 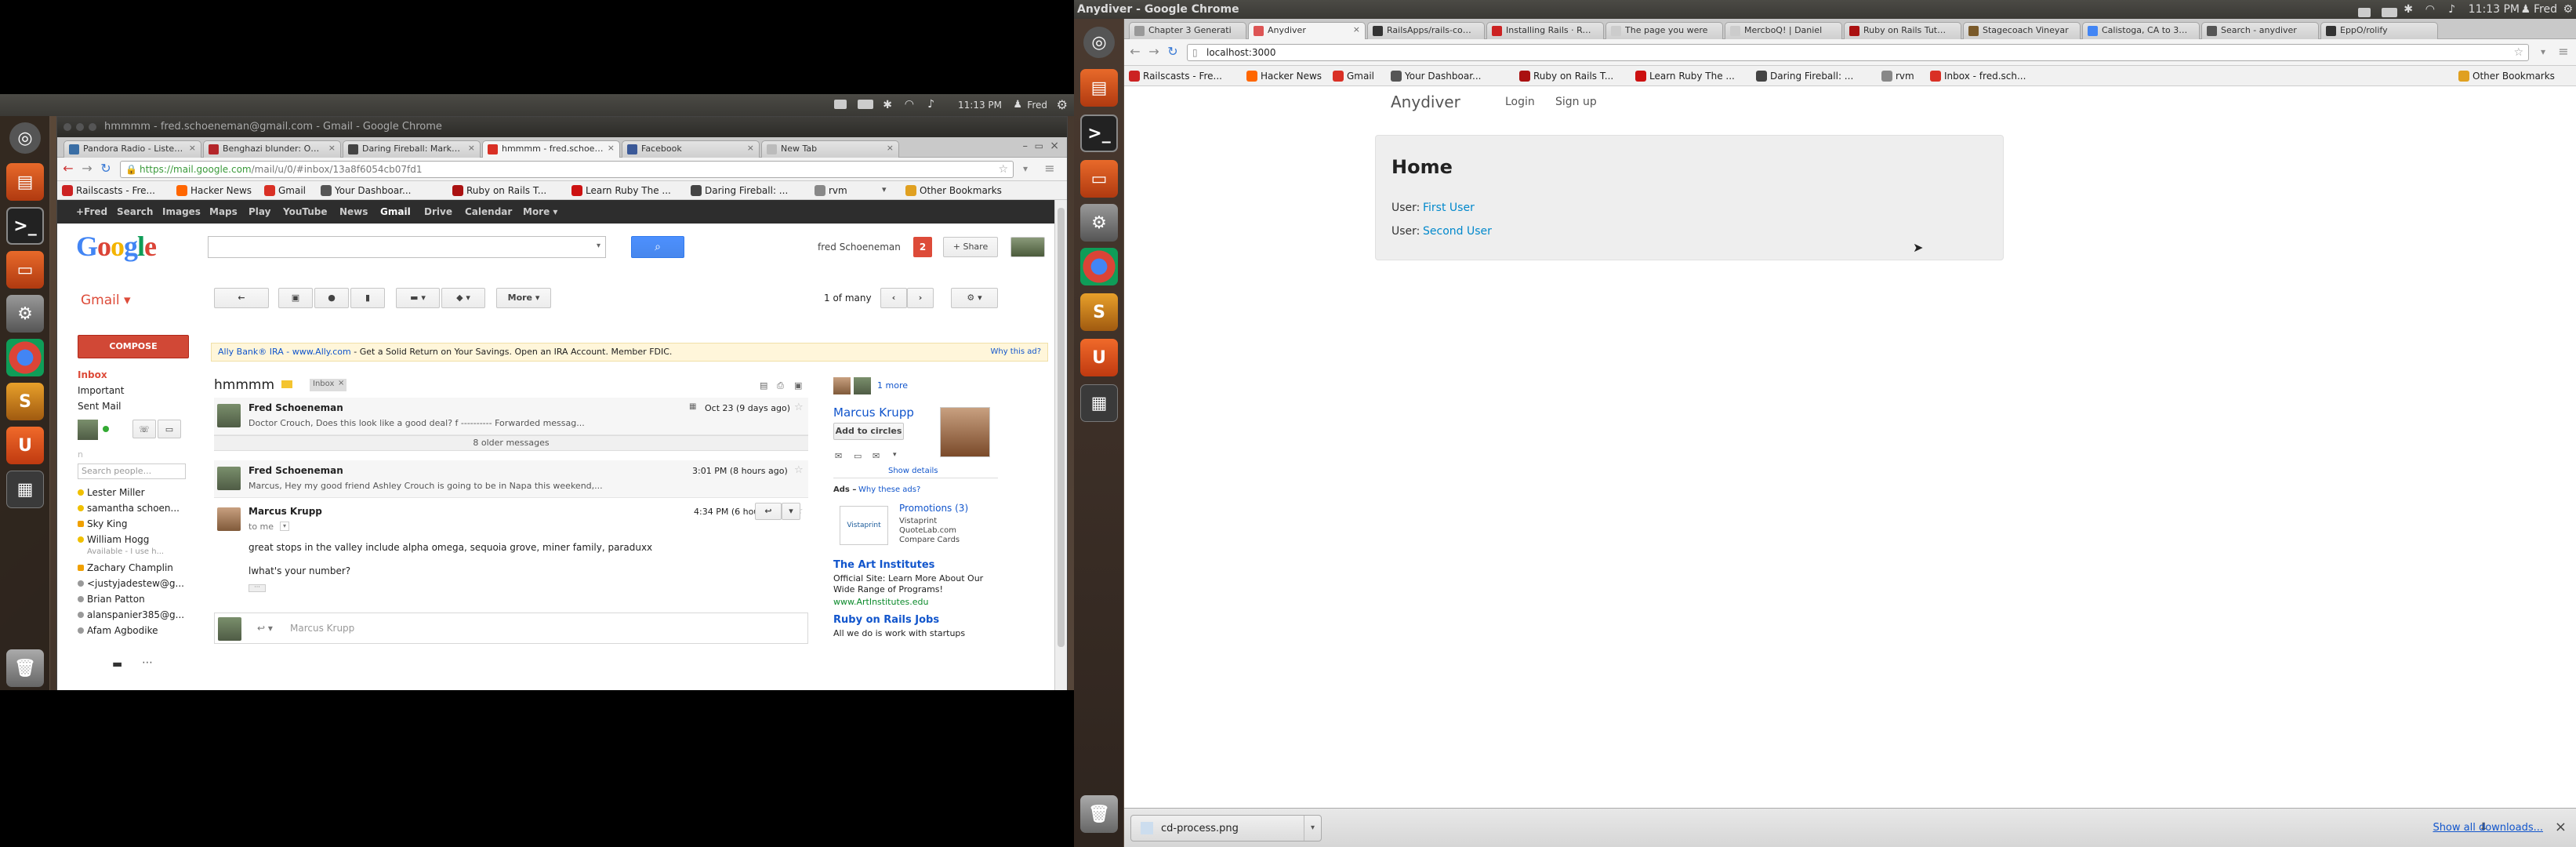 I want to click on report-spam-button: ●, so click(x=332, y=298).